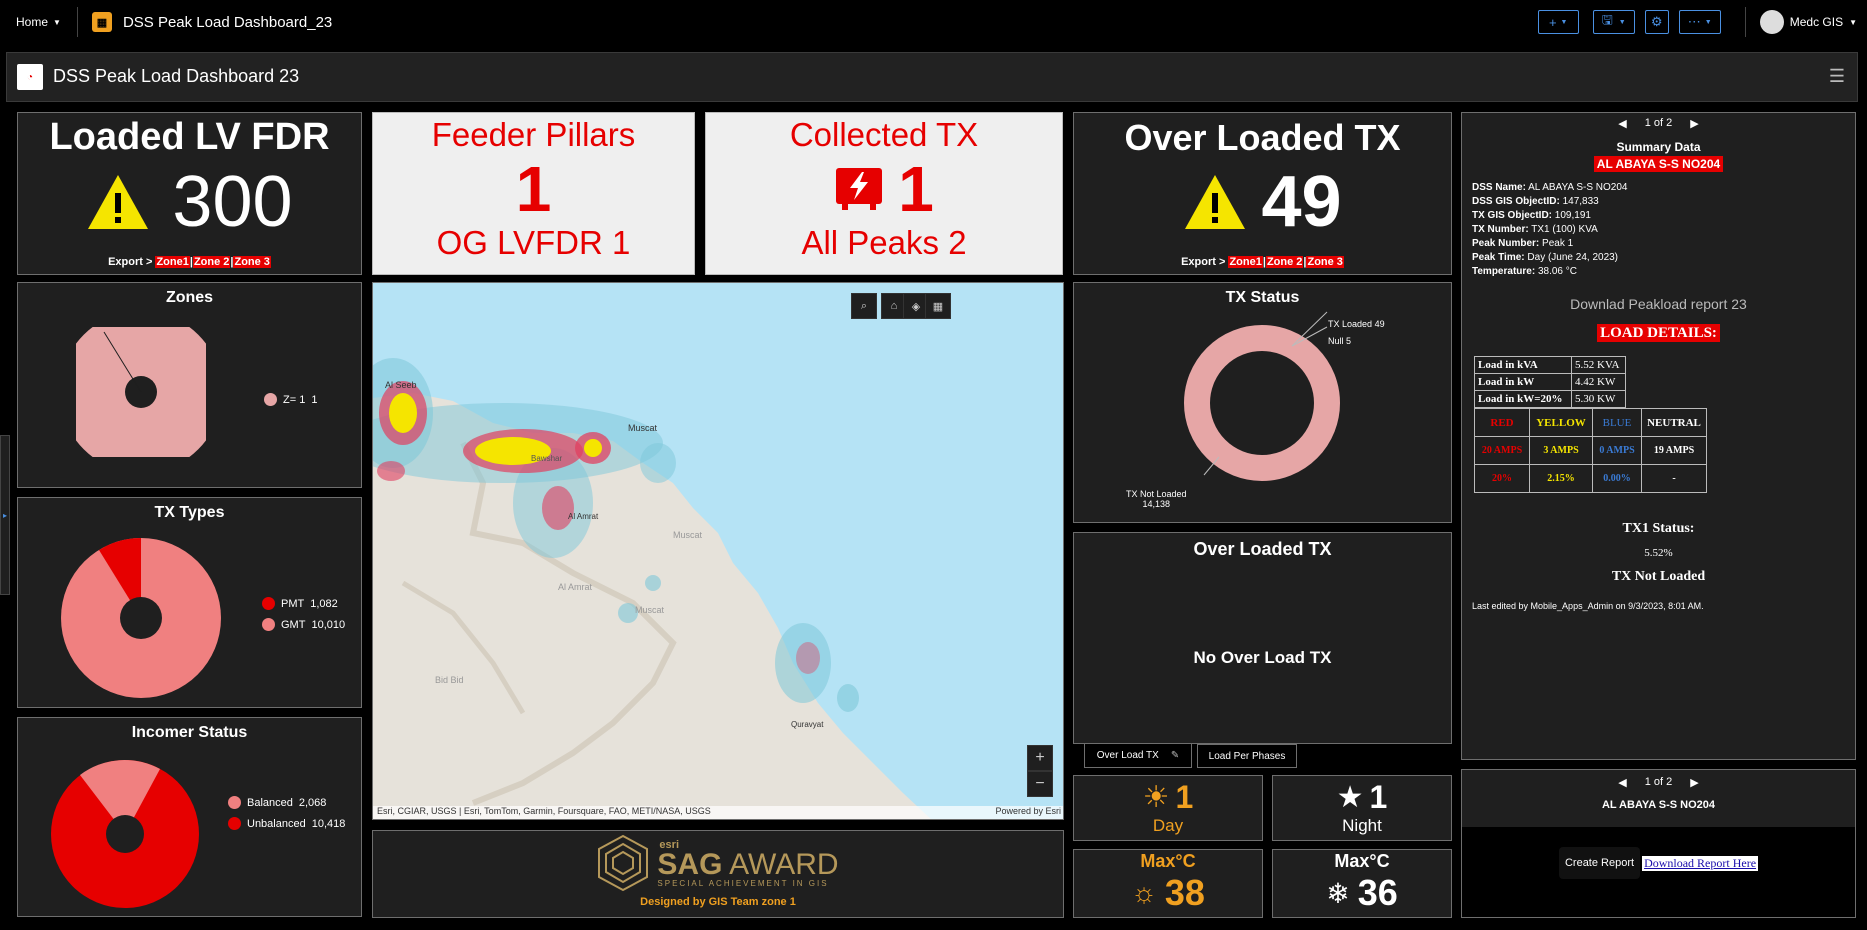 The height and width of the screenshot is (930, 1867). Describe the element at coordinates (1572, 215) in the screenshot. I see `field-value: 109,191` at that location.